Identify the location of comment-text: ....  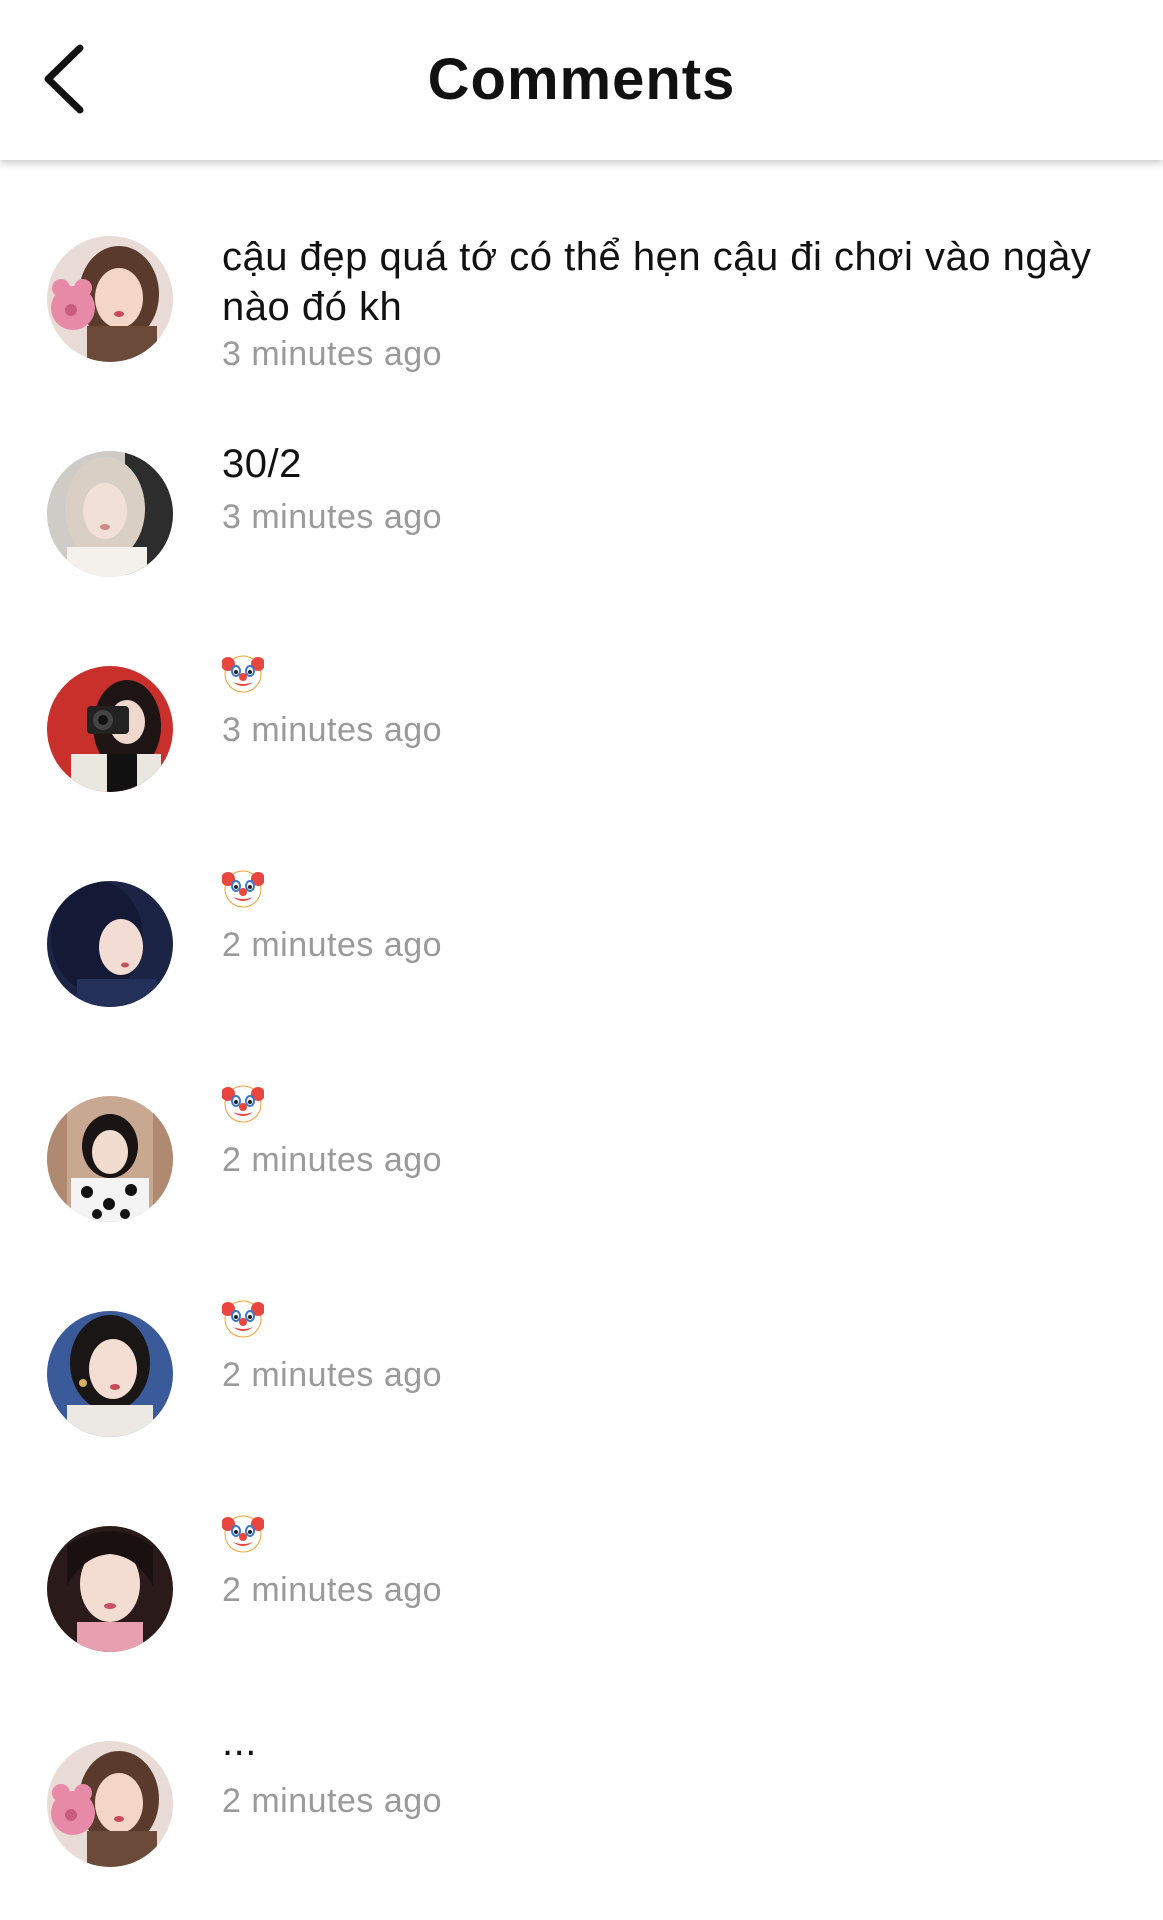
(239, 1742).